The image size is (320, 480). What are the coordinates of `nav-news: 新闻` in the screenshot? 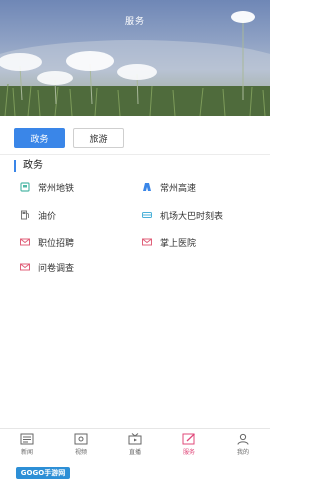 It's located at (27, 444).